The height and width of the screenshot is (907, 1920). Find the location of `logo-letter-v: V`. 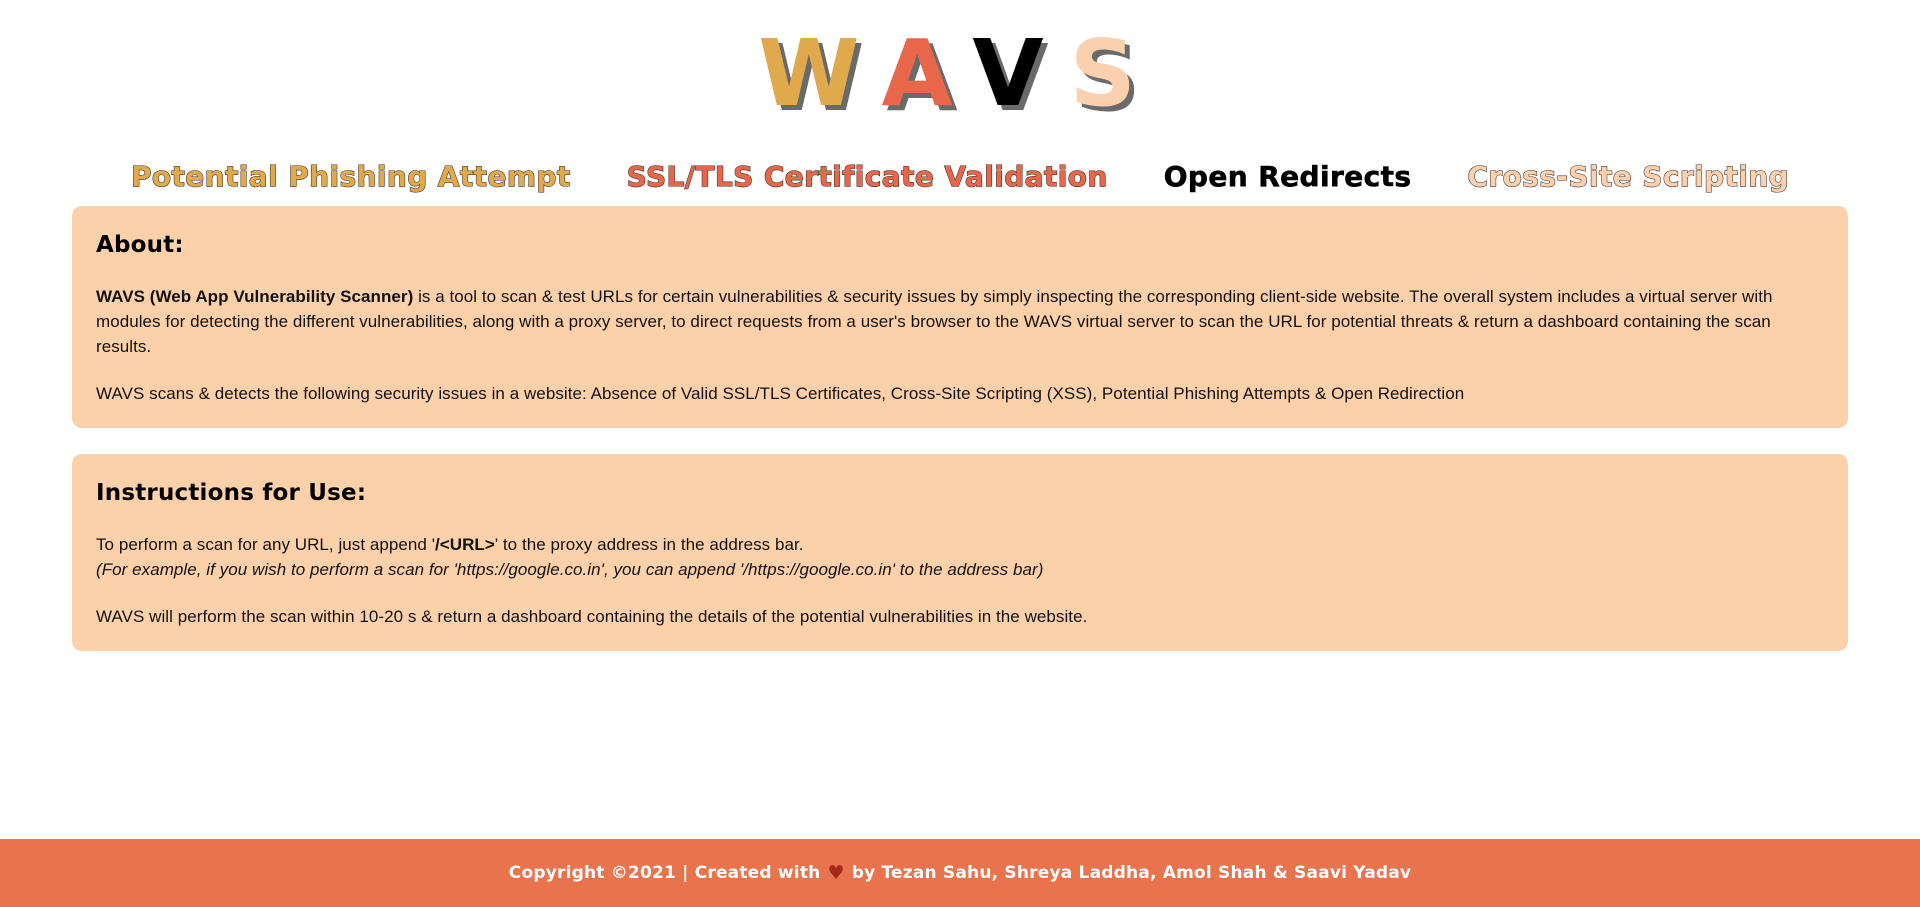

logo-letter-v: V is located at coordinates (1021, 73).